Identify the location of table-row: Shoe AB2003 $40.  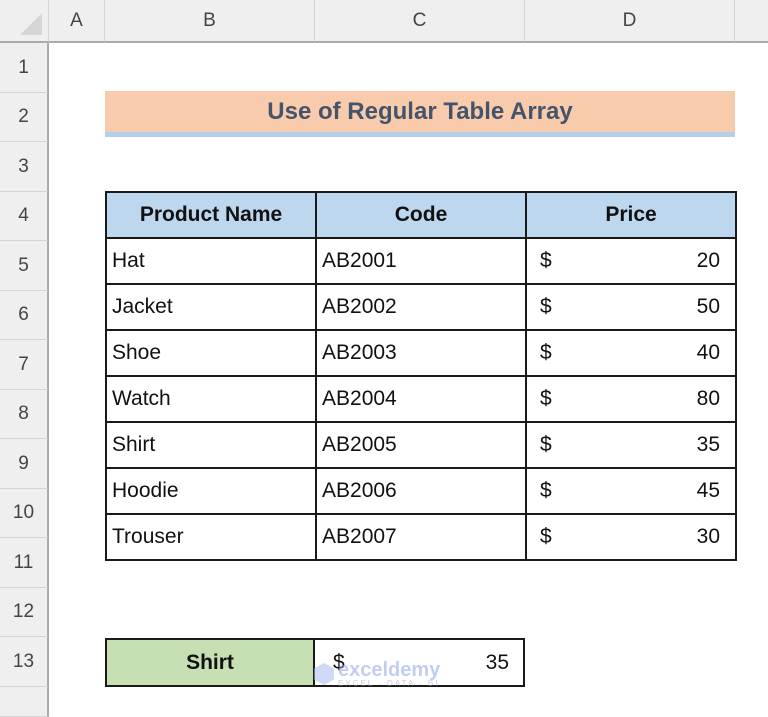
(421, 353).